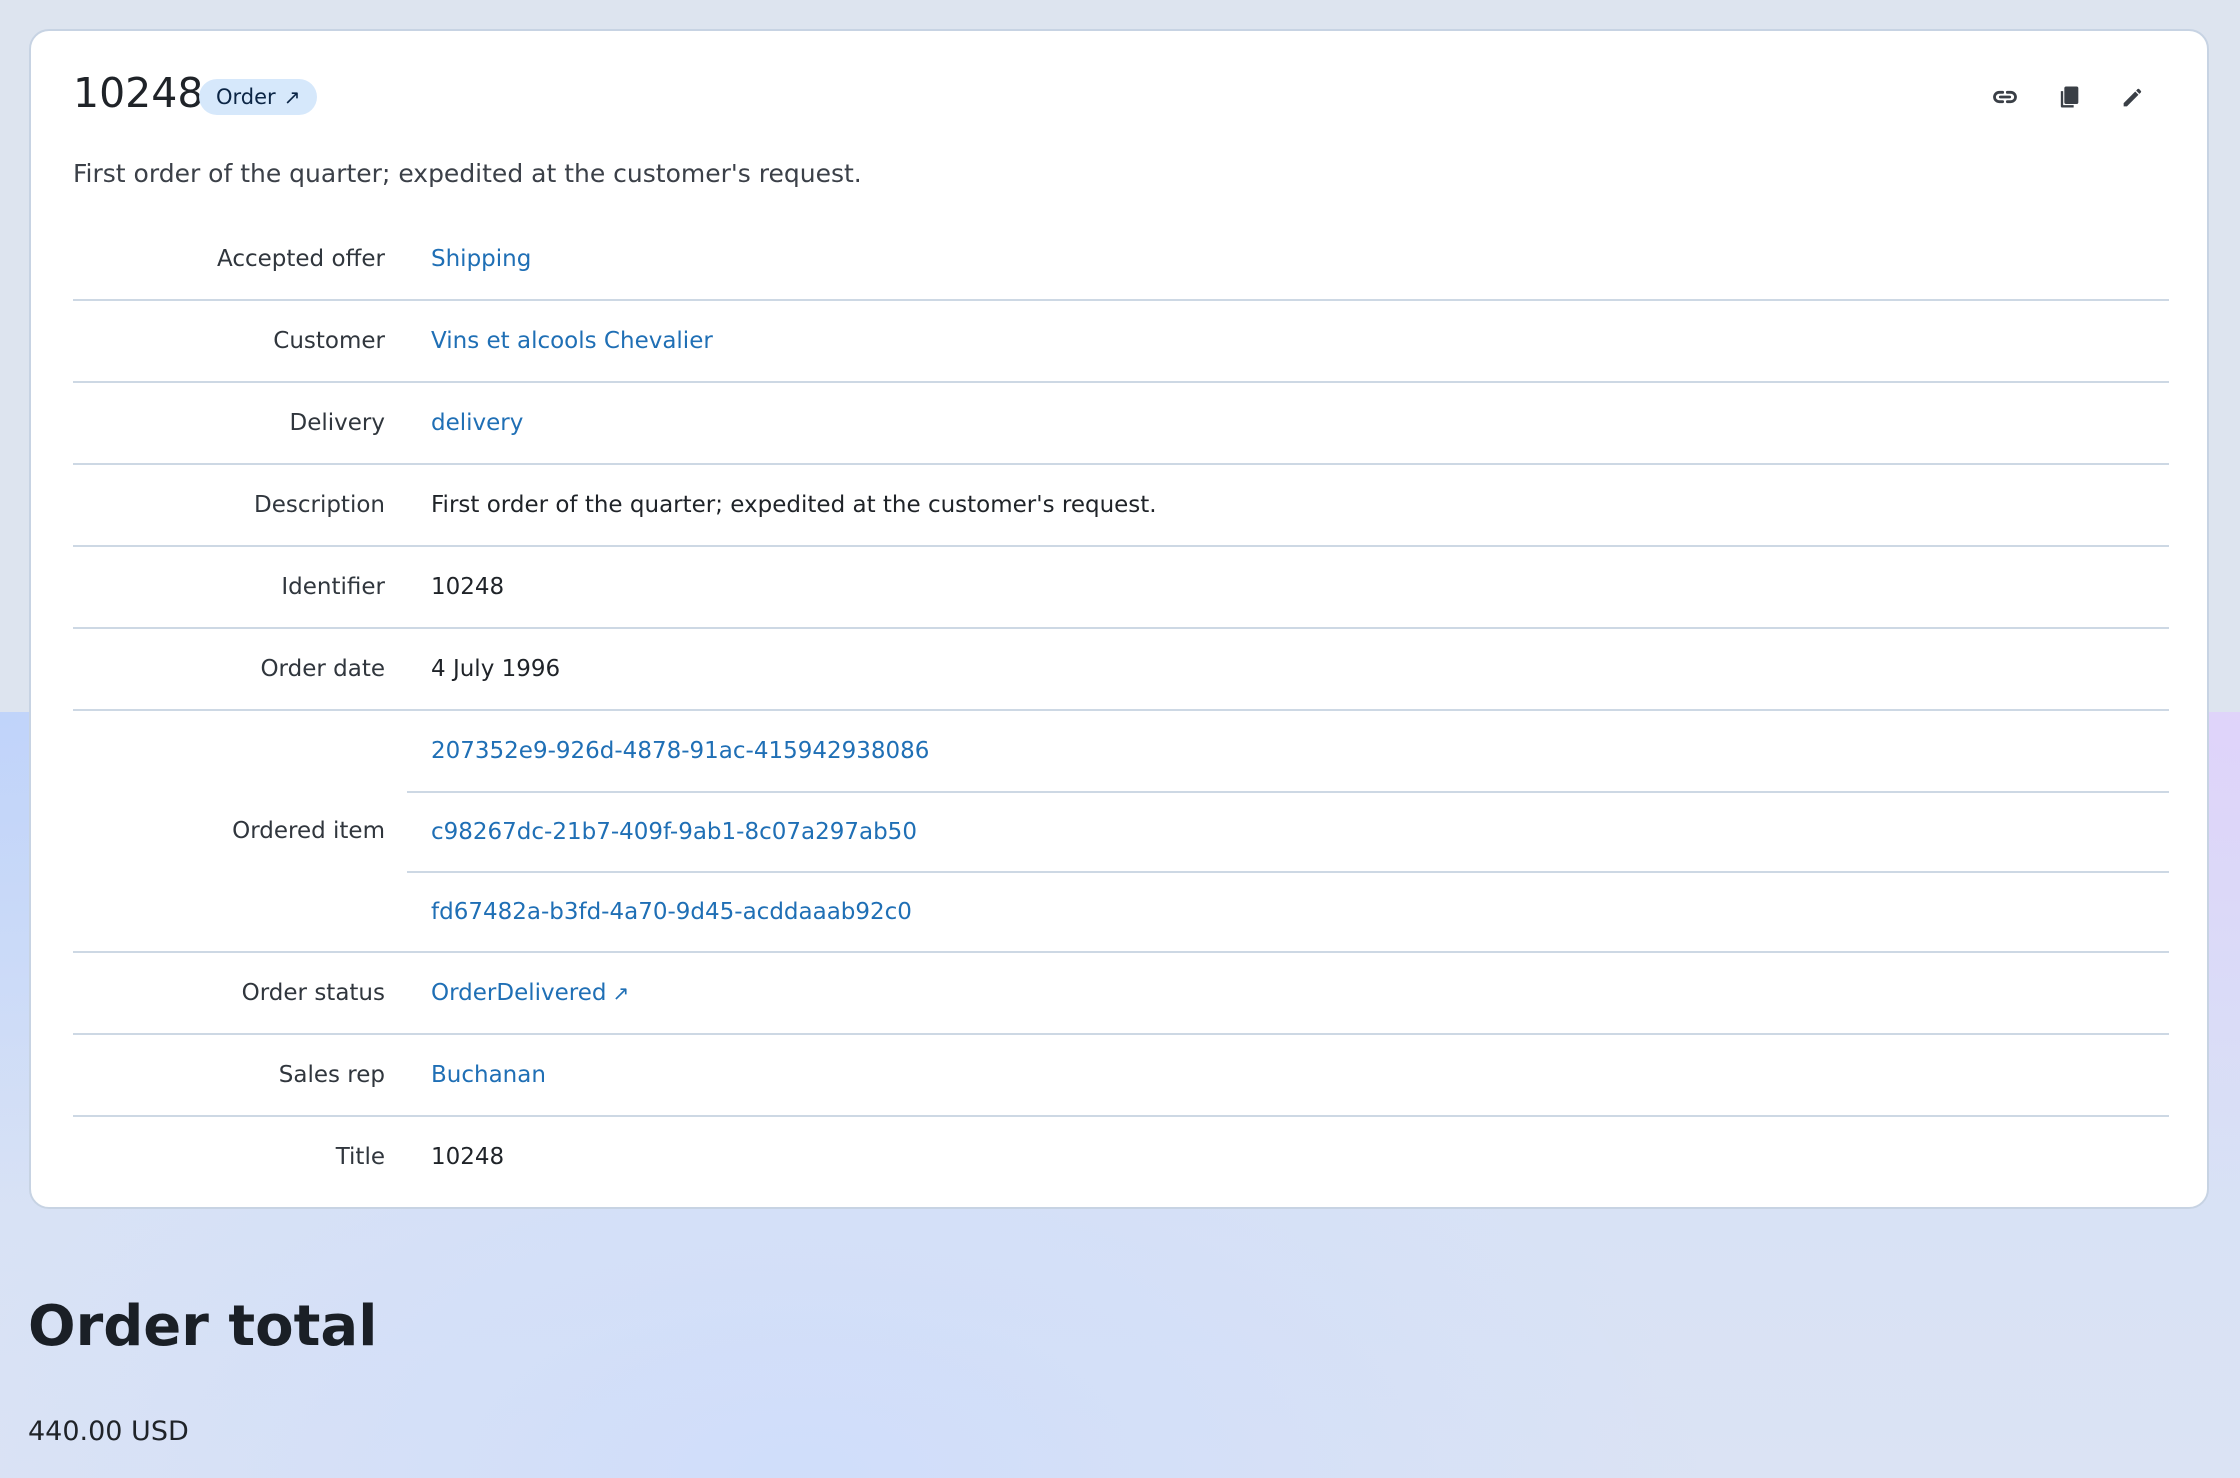 The height and width of the screenshot is (1478, 2240). What do you see at coordinates (671, 912) in the screenshot?
I see `ordered-item-link: fd67482a-b3fd-4a70-9d45-acddaaab92c0` at bounding box center [671, 912].